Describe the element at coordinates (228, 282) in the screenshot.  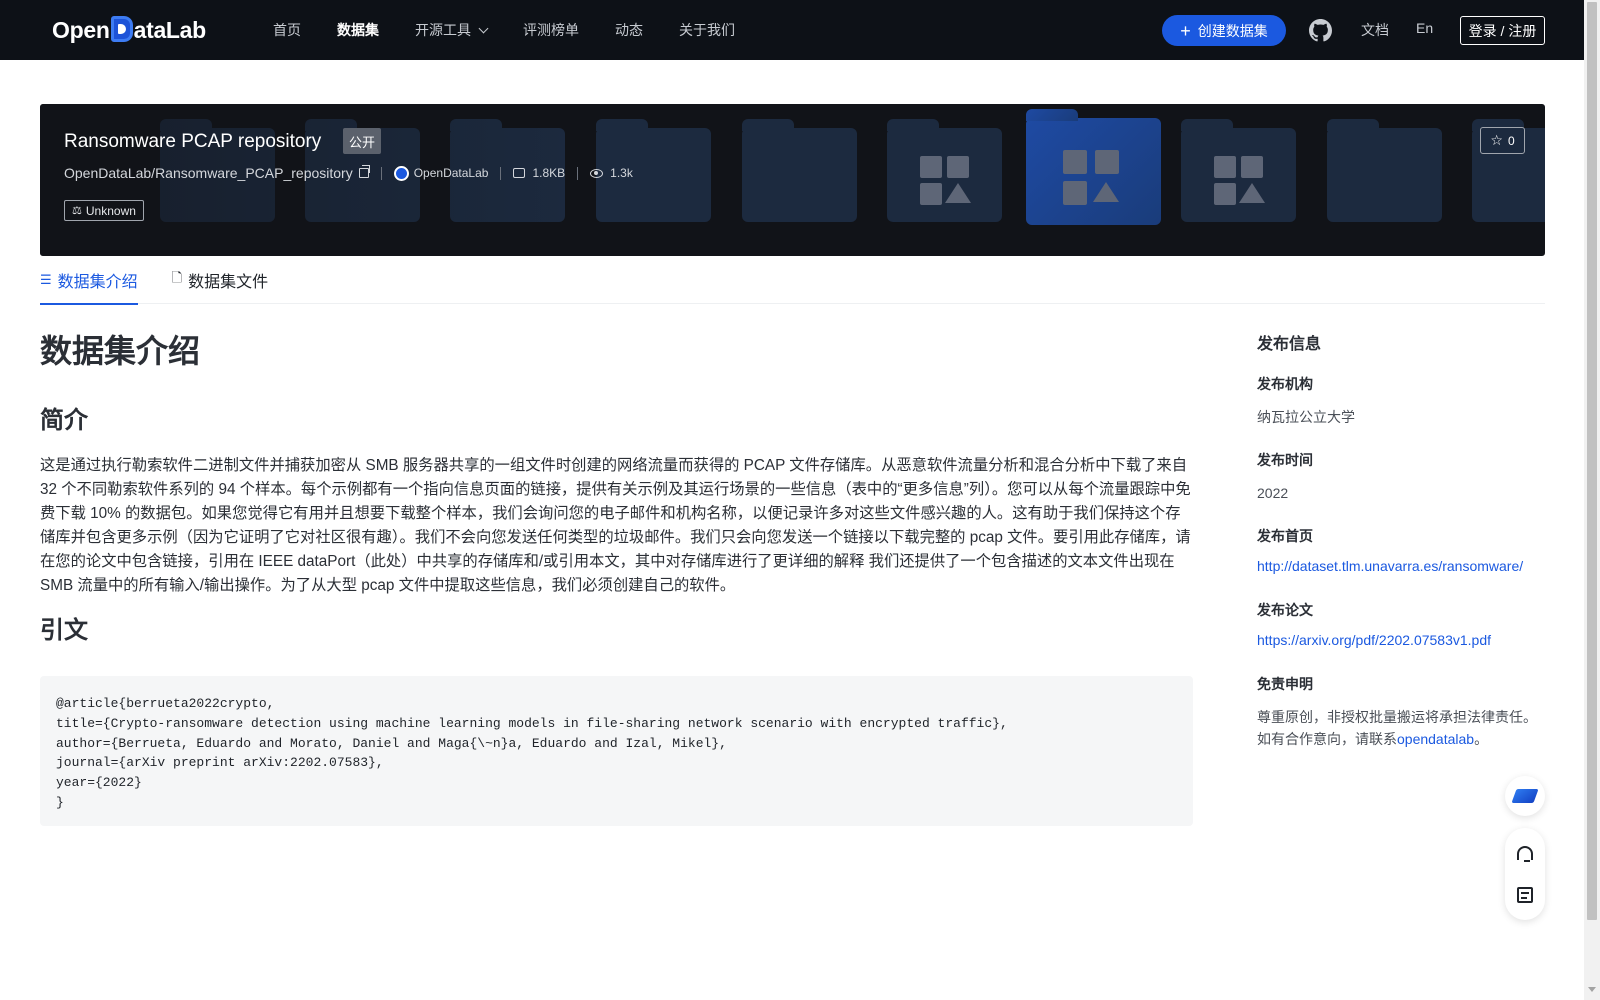
I see `tab-dataset-files-label: 数据集文件` at that location.